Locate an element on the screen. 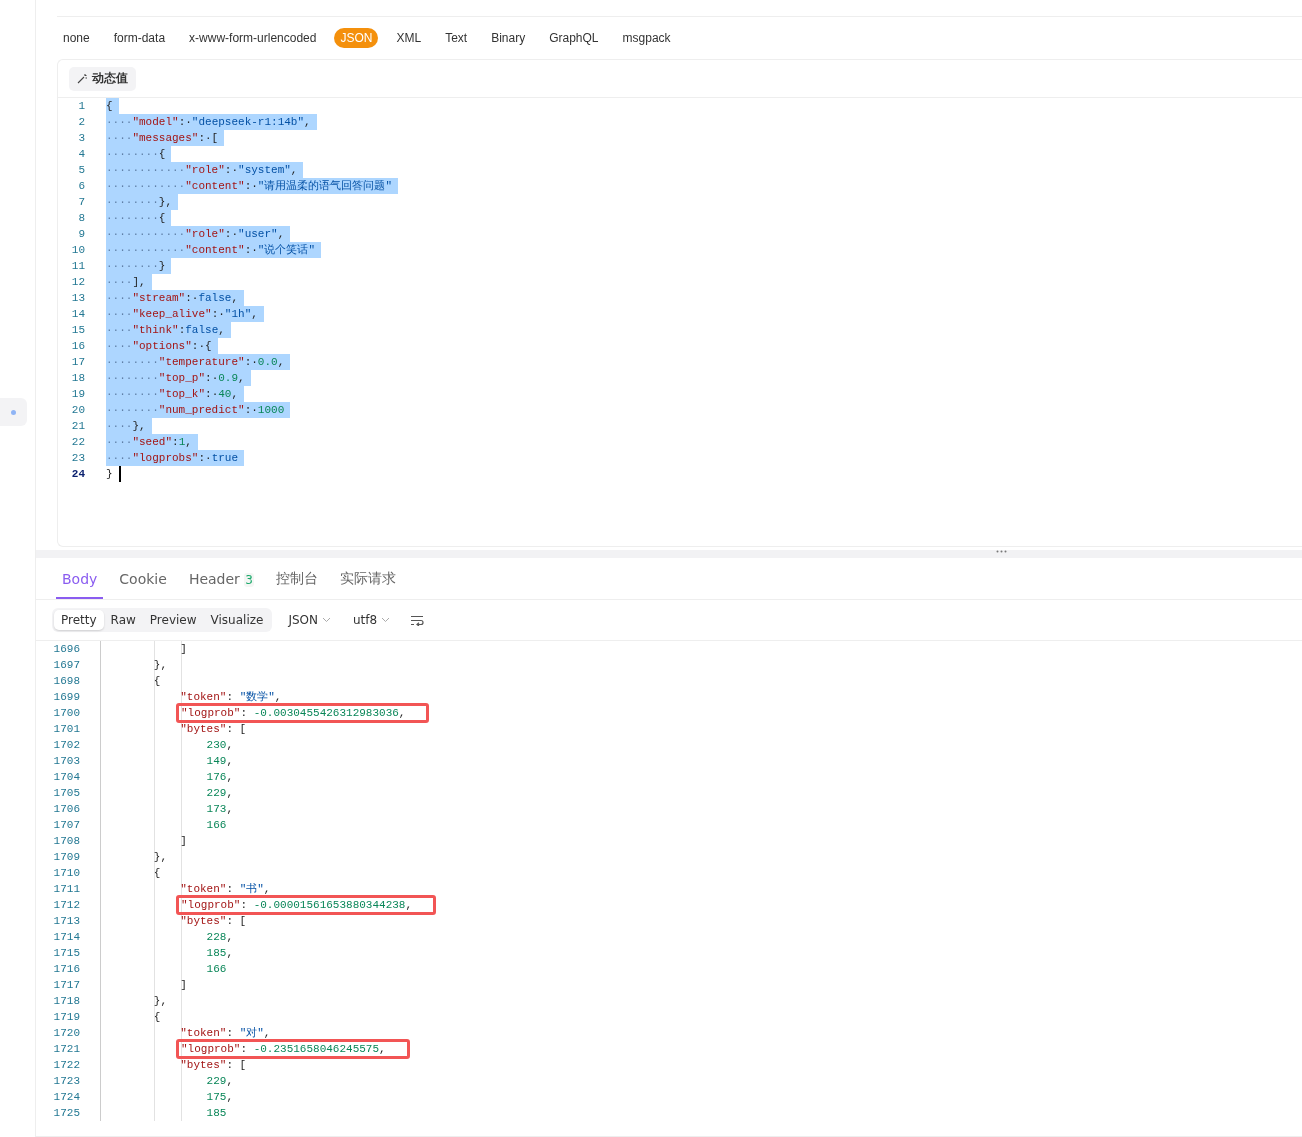 This screenshot has width=1302, height=1137. line-number: 1699 is located at coordinates (66, 697).